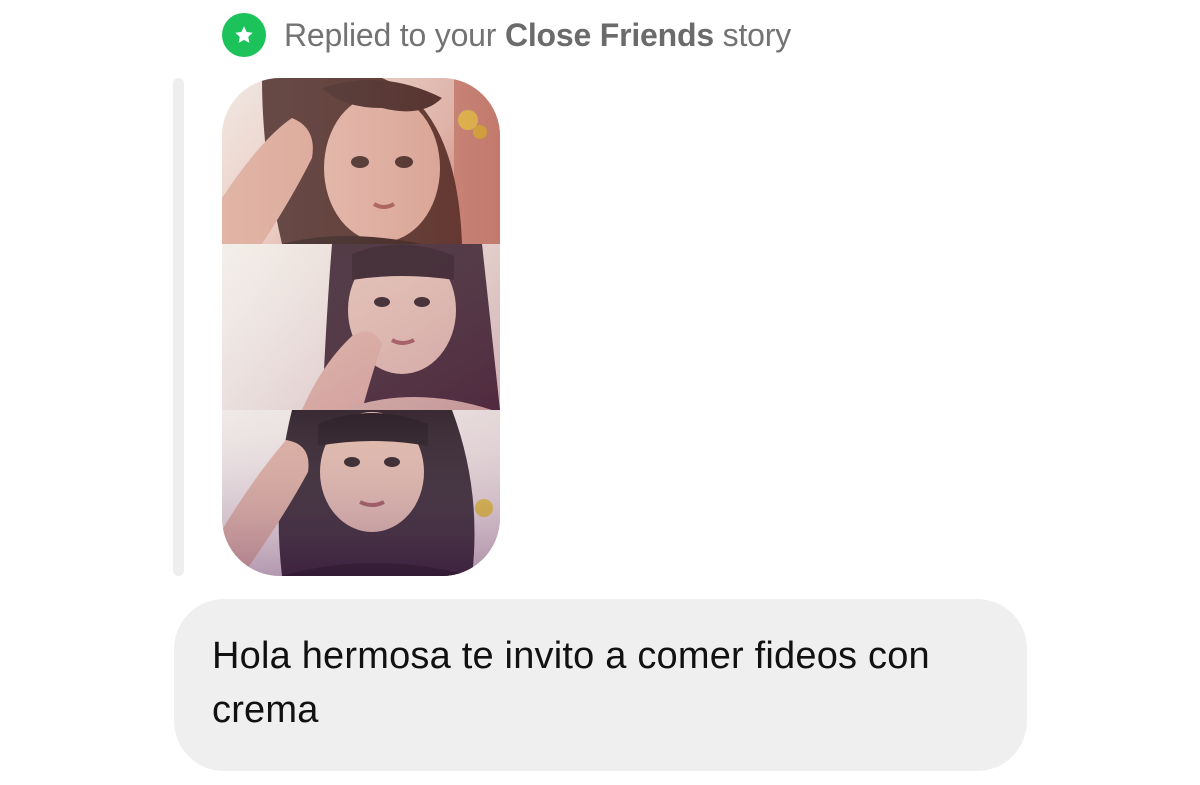 The image size is (1200, 785). I want to click on story-photo-top, so click(361, 161).